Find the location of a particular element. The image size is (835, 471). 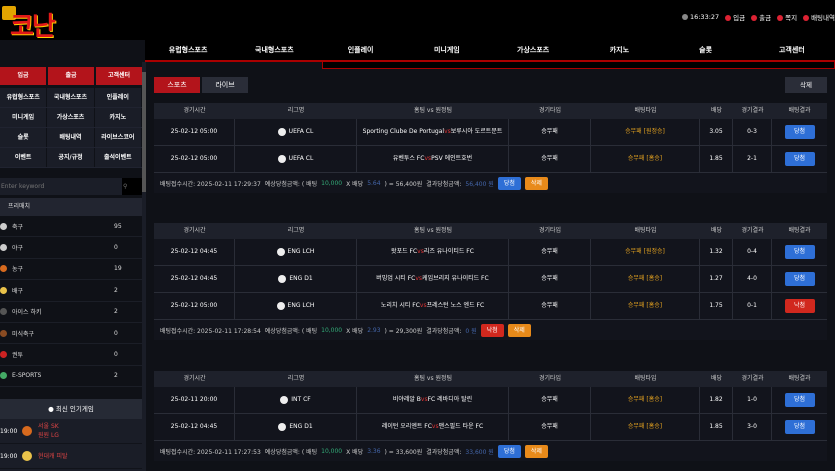

popular-games-header: ● 최신 인기게임 is located at coordinates (71, 409).